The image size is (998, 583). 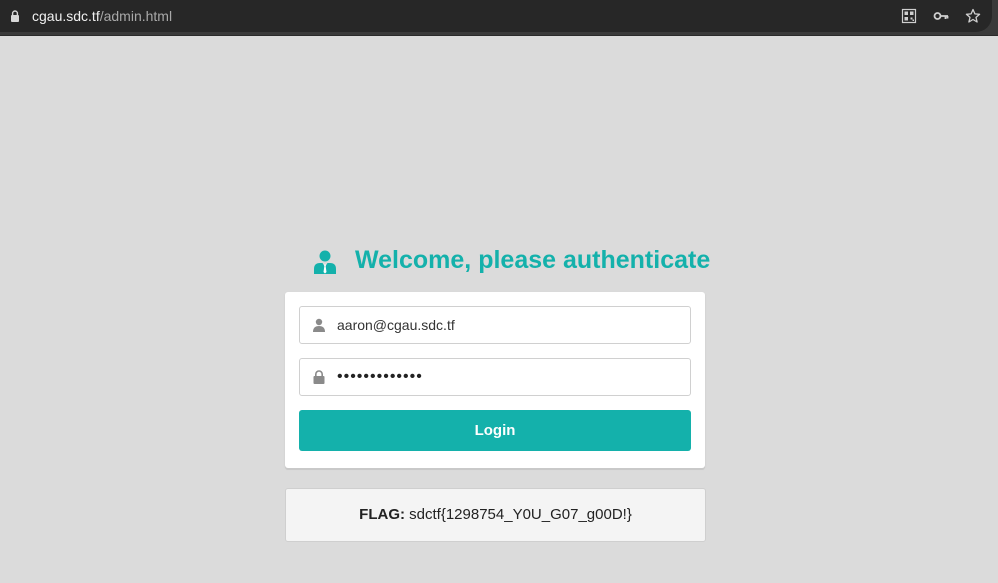 I want to click on password-field, so click(x=495, y=377).